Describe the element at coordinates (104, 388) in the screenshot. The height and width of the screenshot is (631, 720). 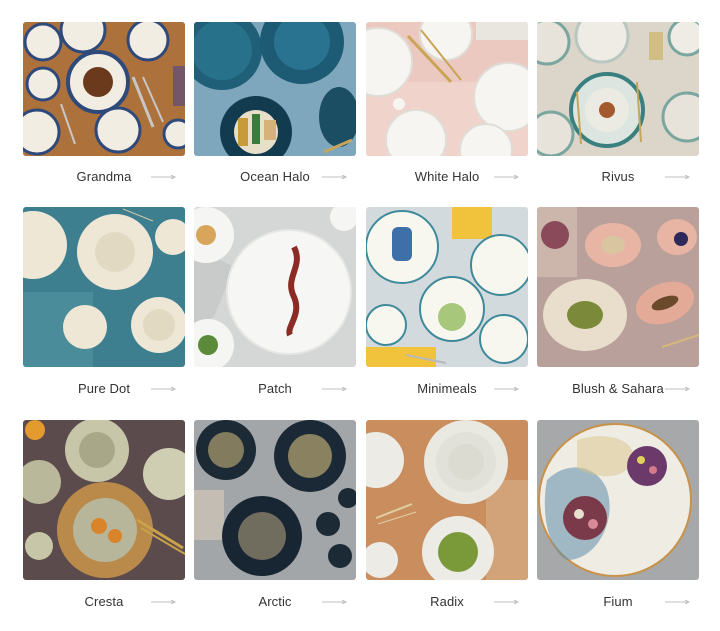
I see `collection-caption: Pure Dot` at that location.